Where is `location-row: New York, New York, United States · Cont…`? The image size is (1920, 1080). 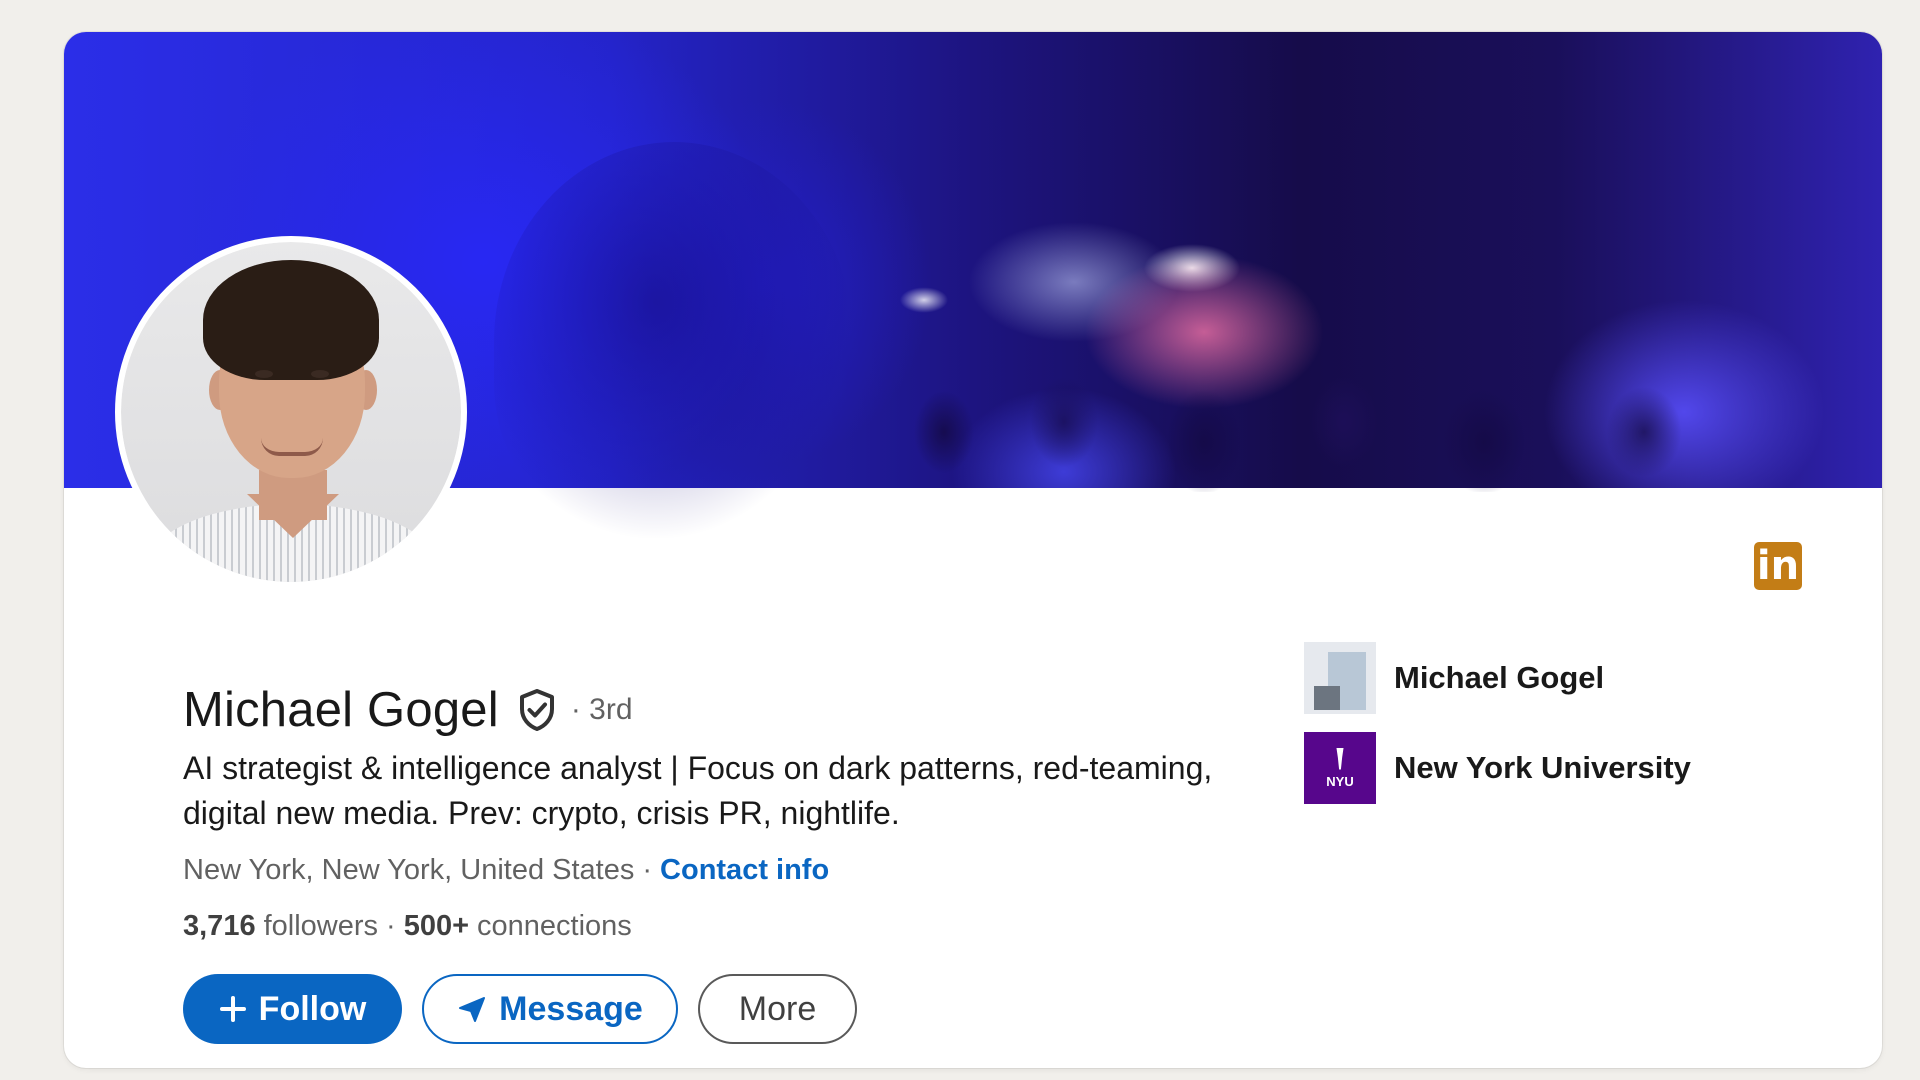 location-row: New York, New York, United States · Cont… is located at coordinates (506, 870).